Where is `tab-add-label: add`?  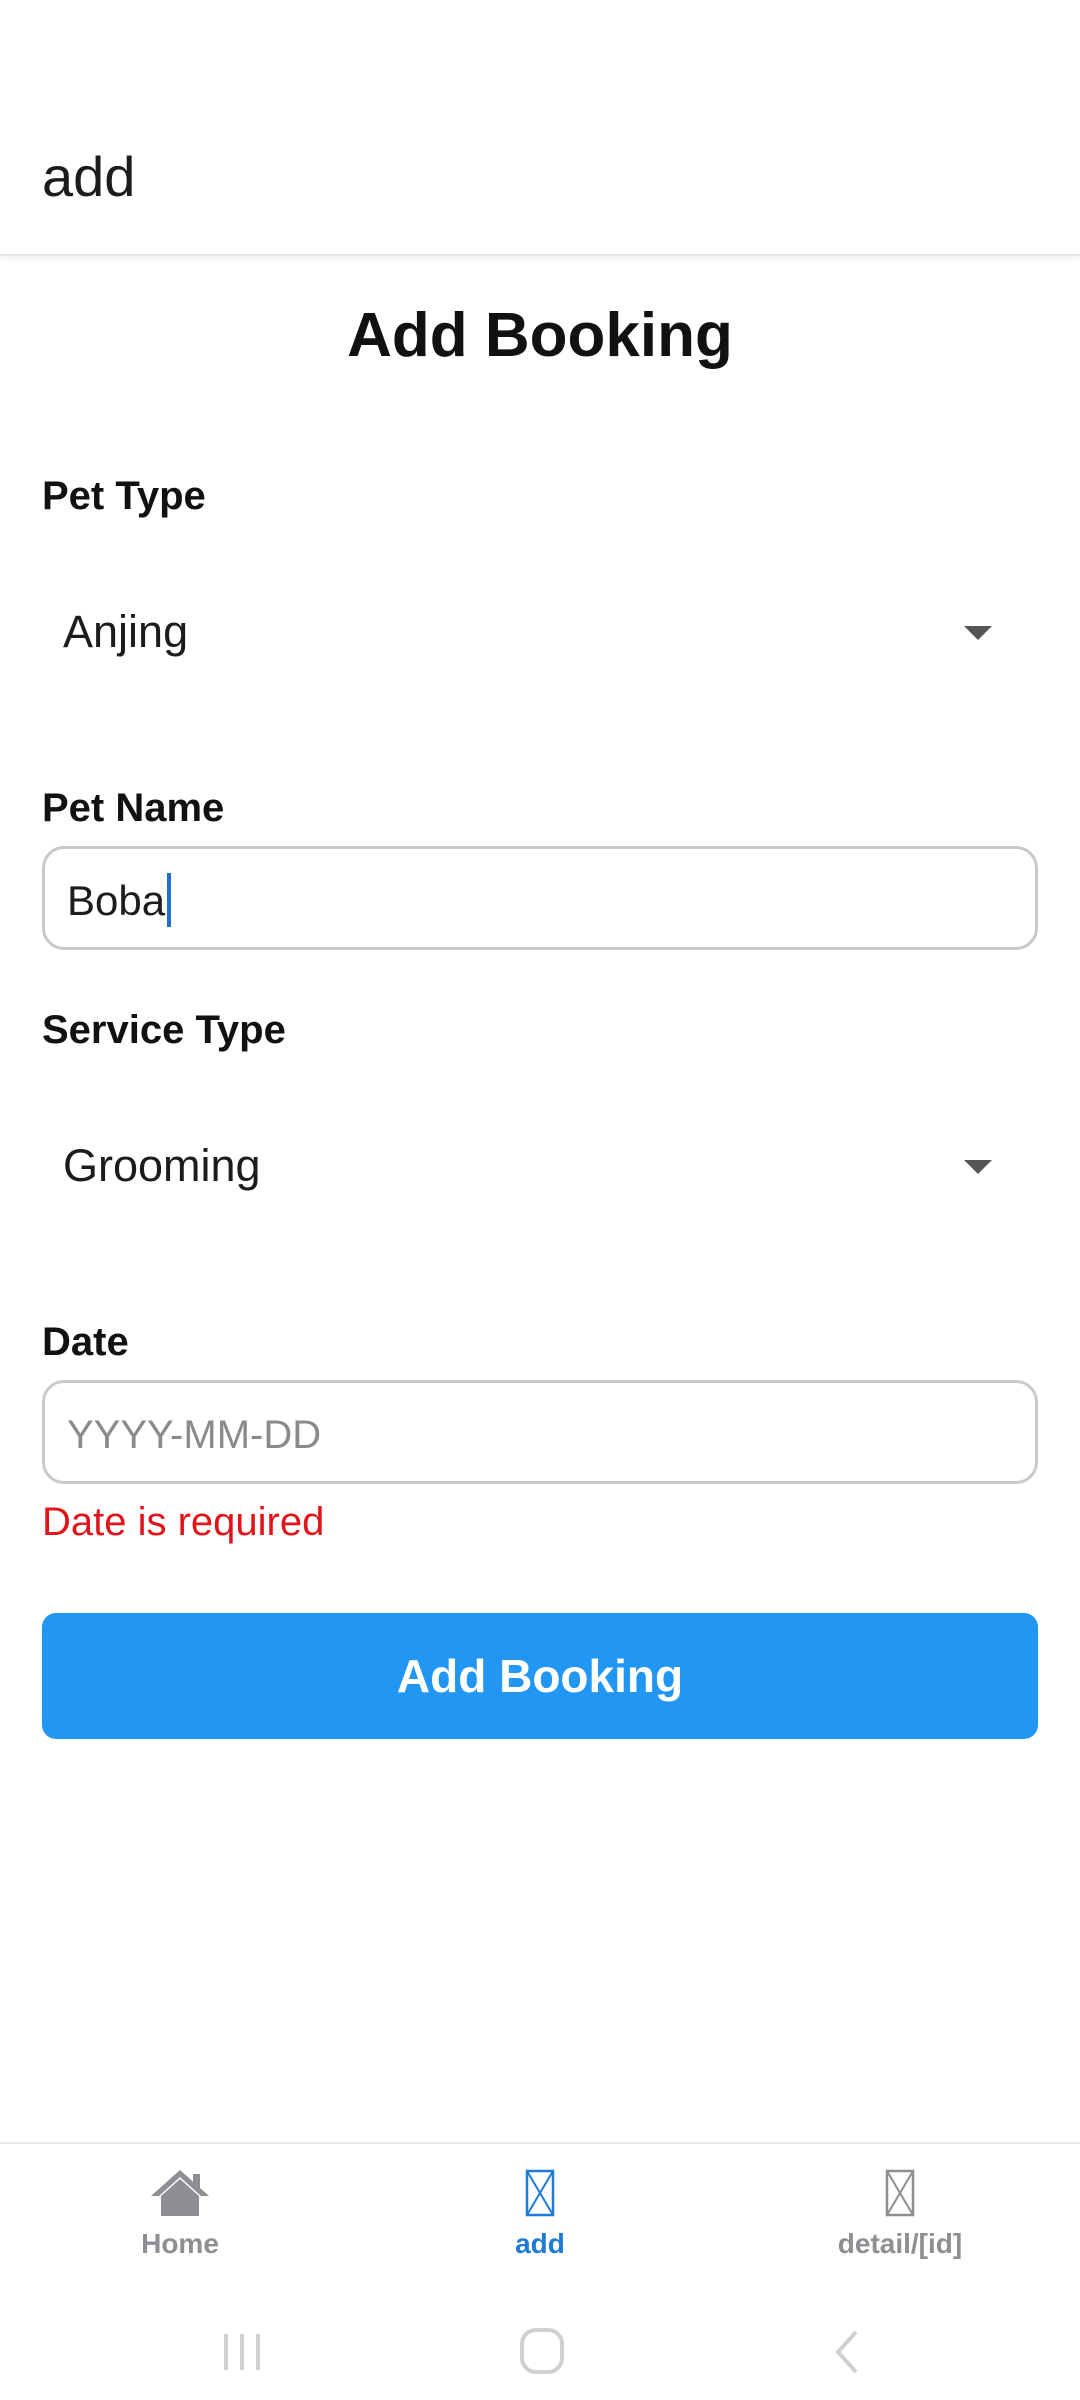 tab-add-label: add is located at coordinates (540, 2243).